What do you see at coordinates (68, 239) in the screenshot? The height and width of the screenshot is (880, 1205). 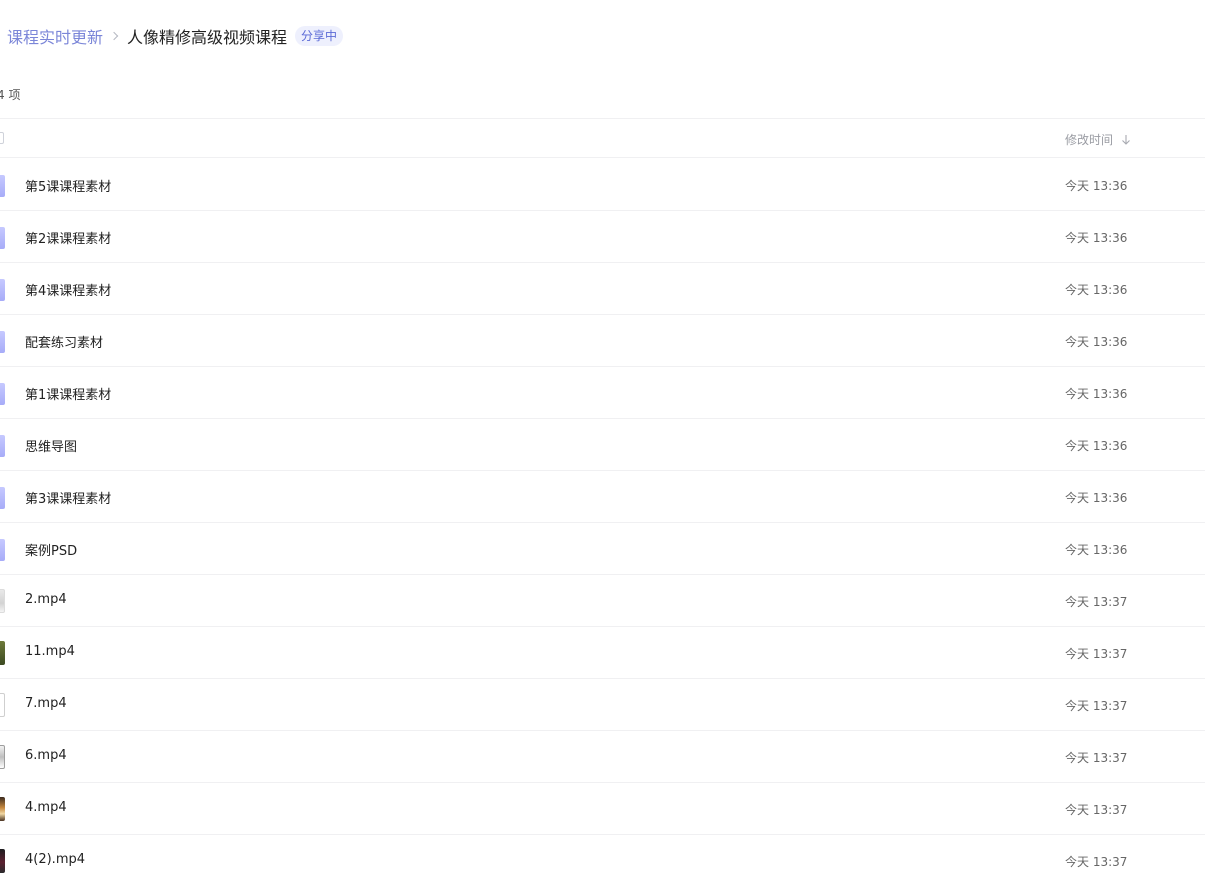 I see `file-name: 第2课课程素材` at bounding box center [68, 239].